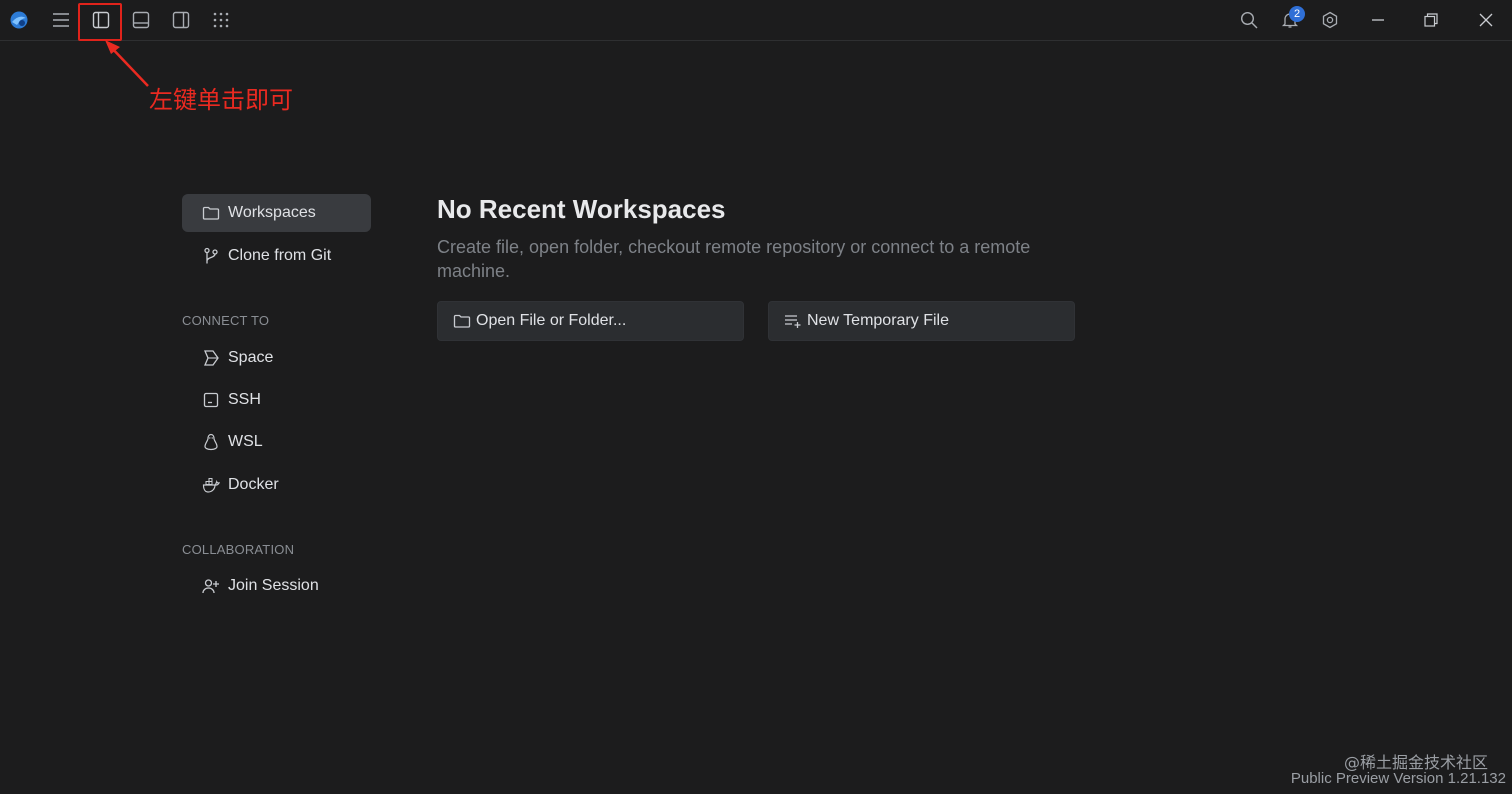 This screenshot has width=1512, height=794. What do you see at coordinates (581, 209) in the screenshot?
I see `page-title: No Recent Workspaces` at bounding box center [581, 209].